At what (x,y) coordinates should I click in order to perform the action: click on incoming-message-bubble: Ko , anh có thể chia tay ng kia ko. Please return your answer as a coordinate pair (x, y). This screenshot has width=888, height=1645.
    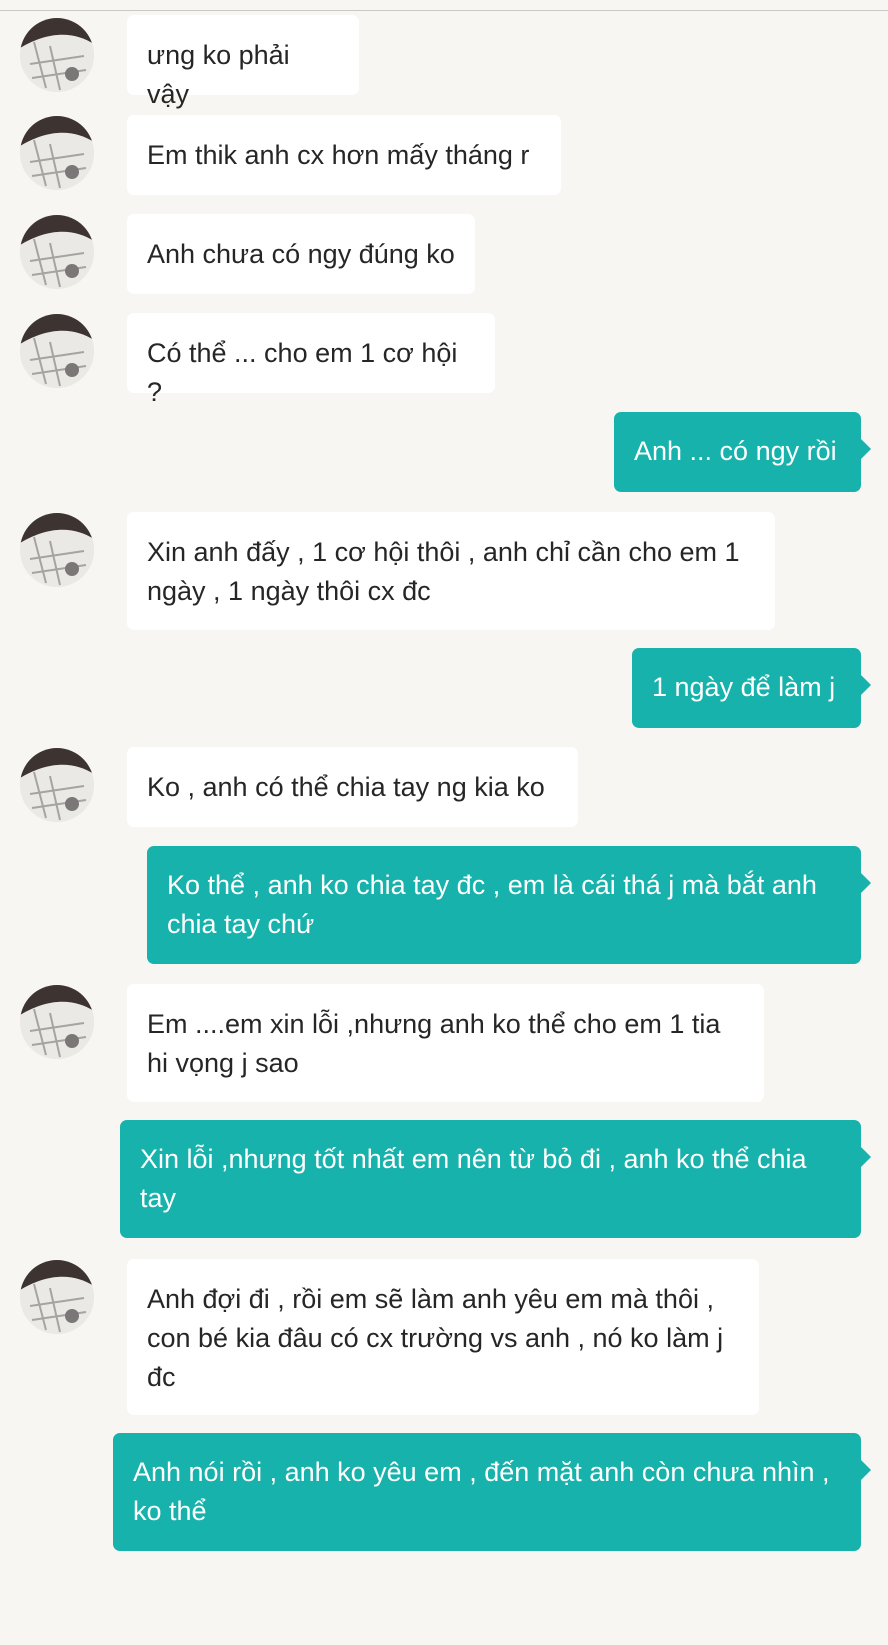
    Looking at the image, I should click on (352, 787).